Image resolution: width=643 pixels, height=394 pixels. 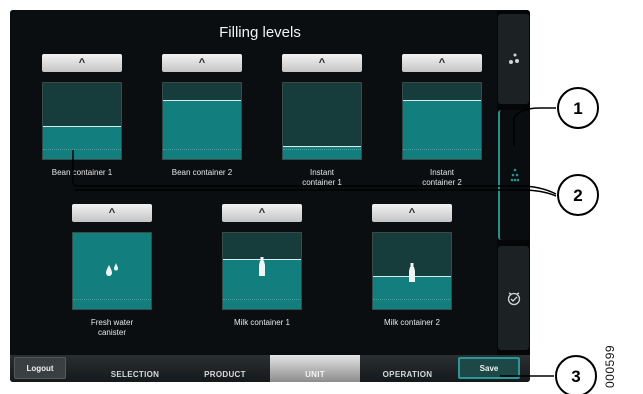 I want to click on sidebar, so click(x=513, y=182).